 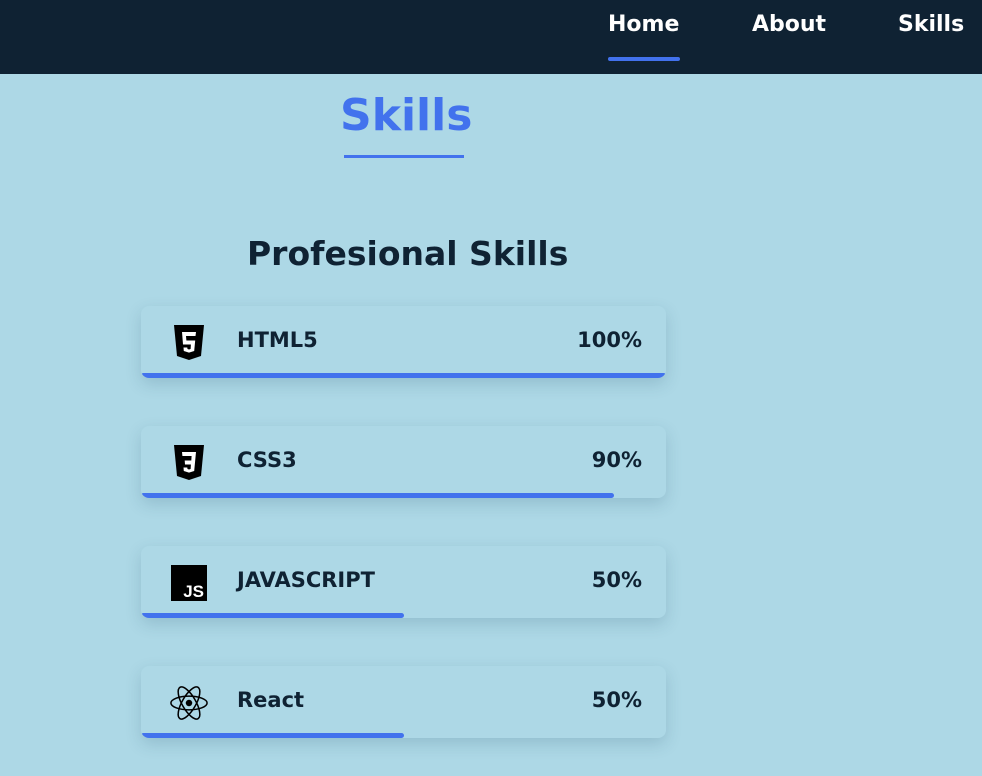 What do you see at coordinates (403, 582) in the screenshot?
I see `skill-card-javascript: JS JAVASCRIPT 50%` at bounding box center [403, 582].